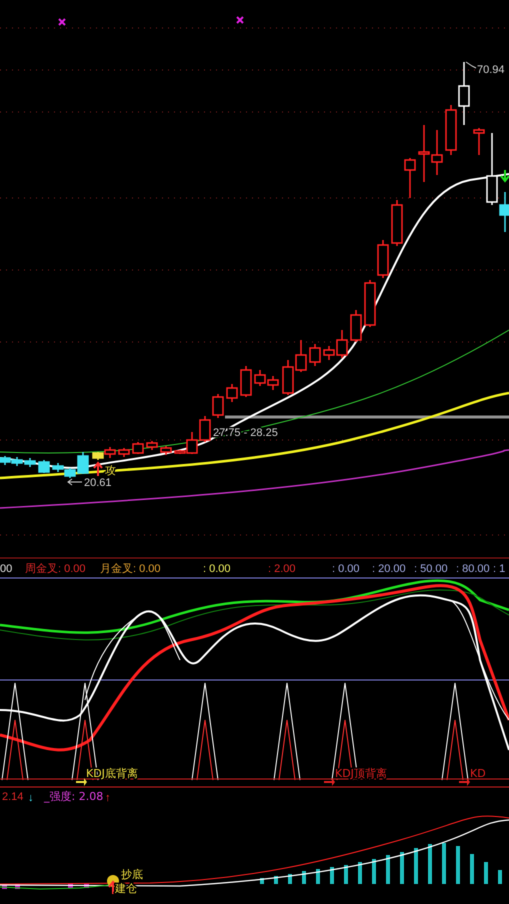 The height and width of the screenshot is (904, 509). What do you see at coordinates (6, 569) in the screenshot?
I see `indicator-legend-label: 00` at bounding box center [6, 569].